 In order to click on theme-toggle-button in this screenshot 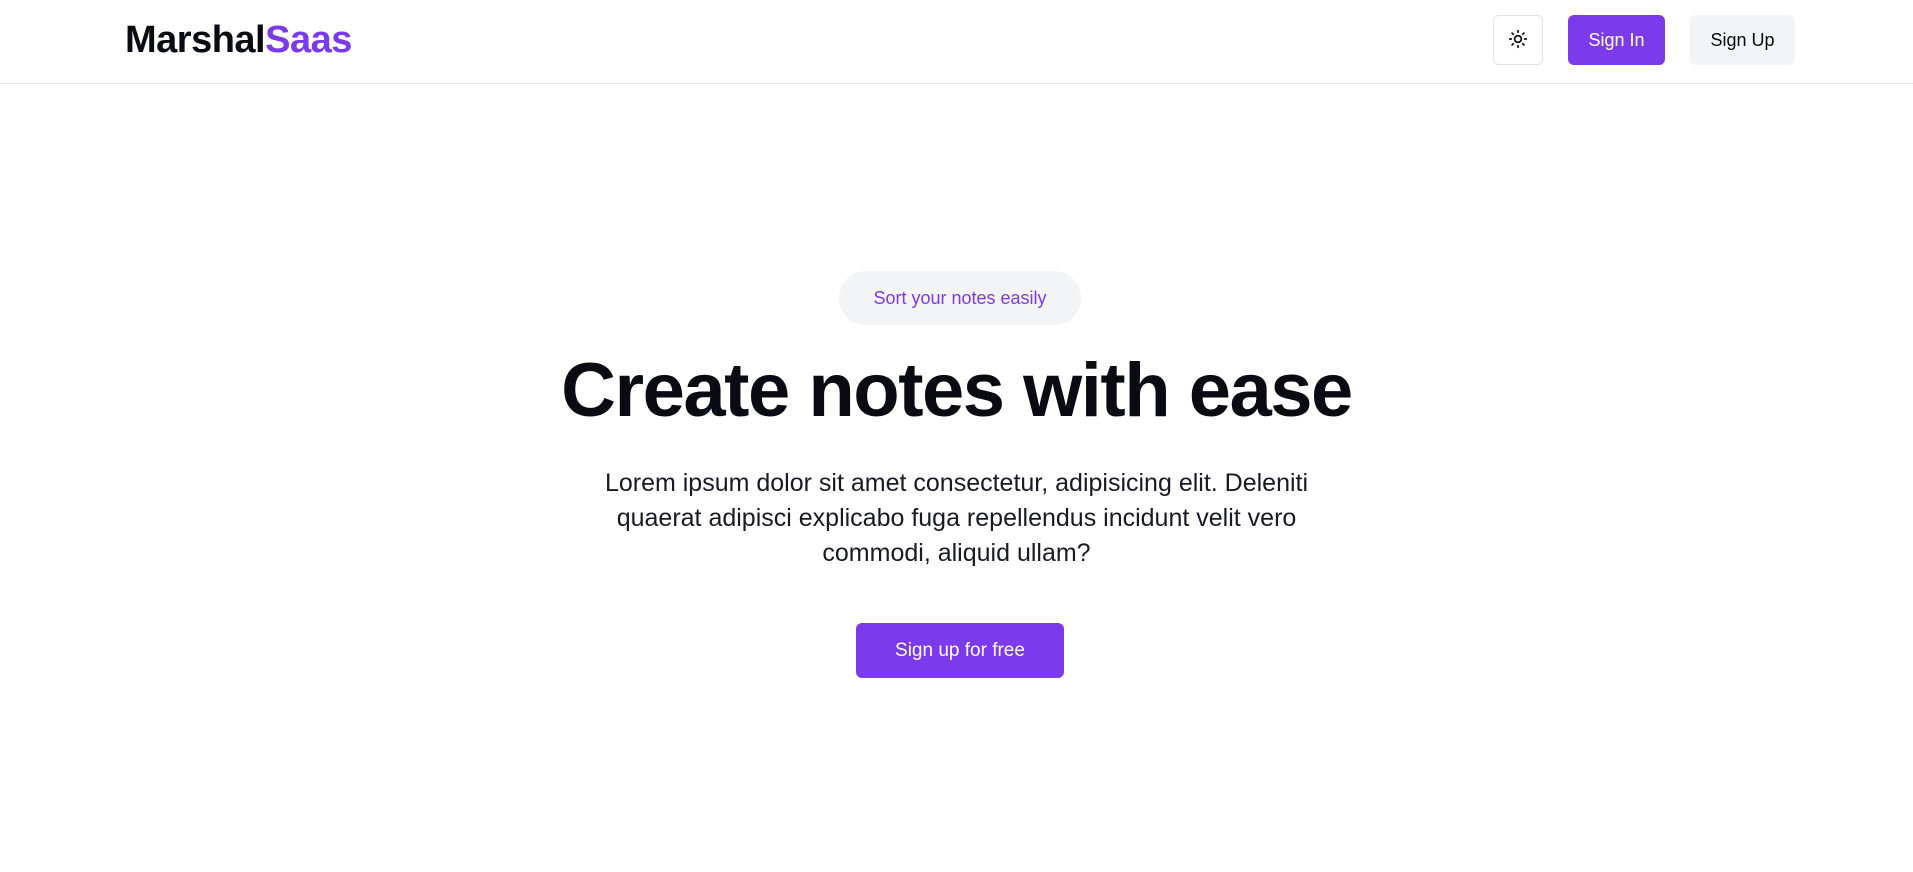, I will do `click(1518, 40)`.